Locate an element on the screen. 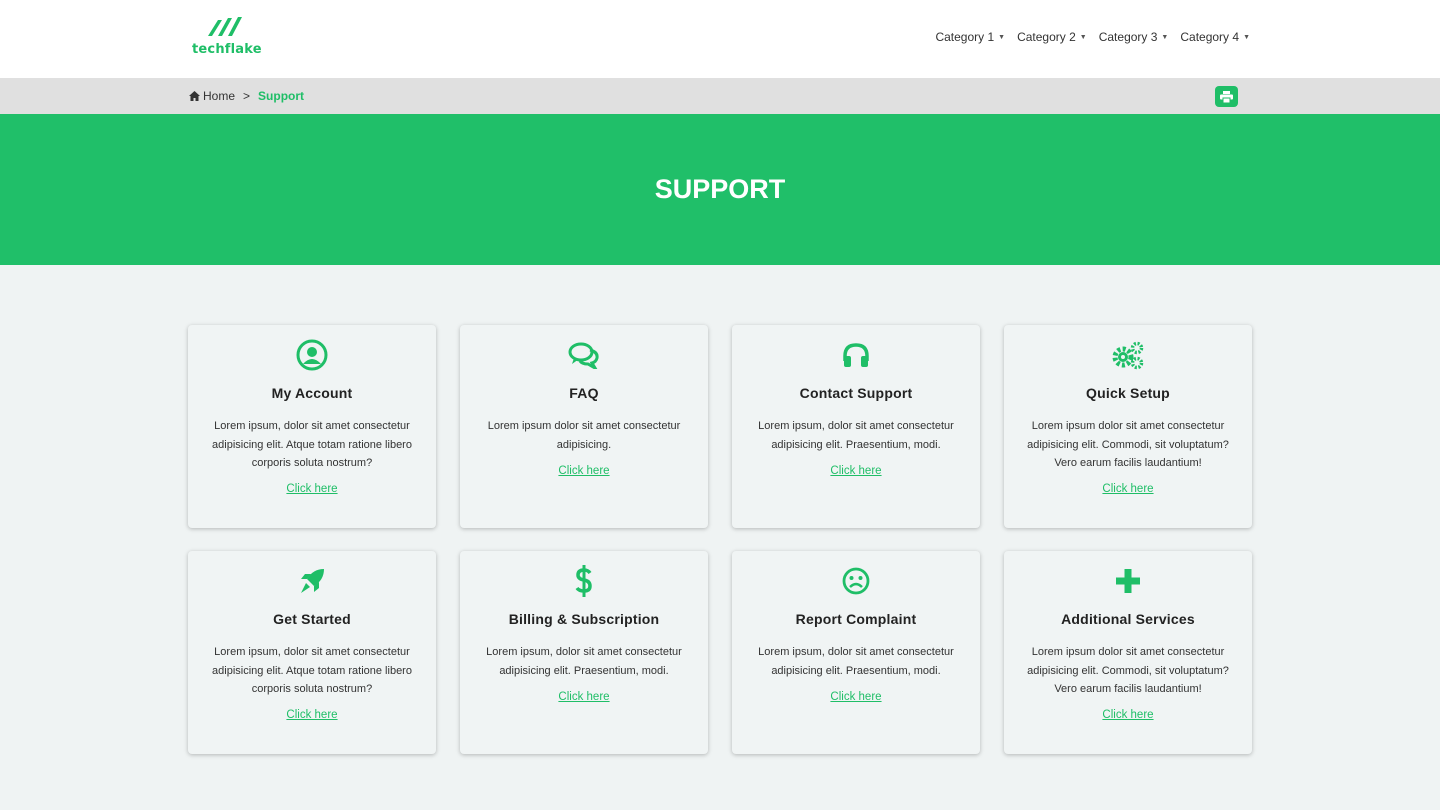  headphones-icon is located at coordinates (856, 355).